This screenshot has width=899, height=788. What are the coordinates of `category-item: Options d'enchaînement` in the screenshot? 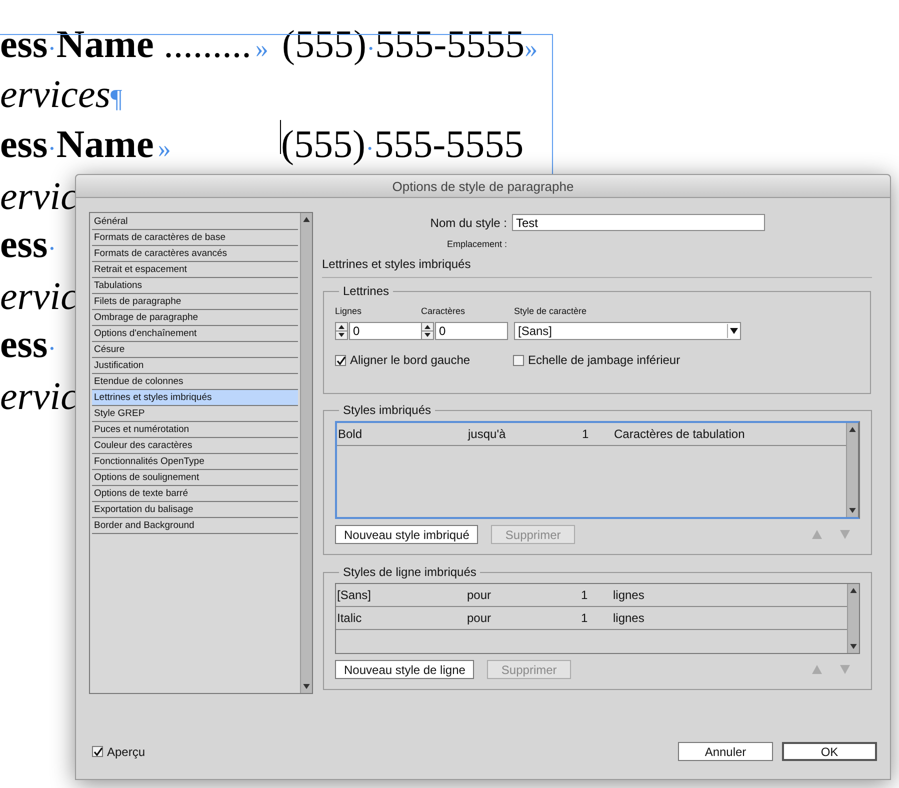 It's located at (195, 334).